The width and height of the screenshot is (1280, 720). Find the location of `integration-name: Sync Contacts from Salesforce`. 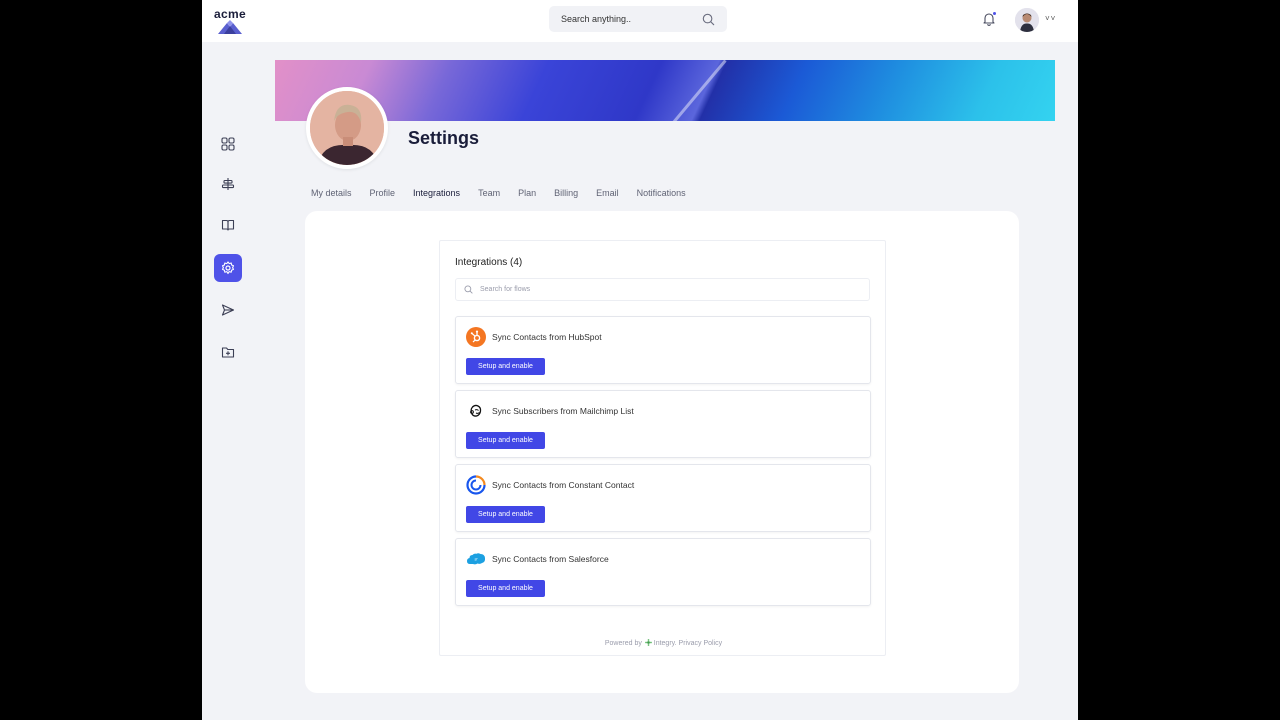

integration-name: Sync Contacts from Salesforce is located at coordinates (550, 559).